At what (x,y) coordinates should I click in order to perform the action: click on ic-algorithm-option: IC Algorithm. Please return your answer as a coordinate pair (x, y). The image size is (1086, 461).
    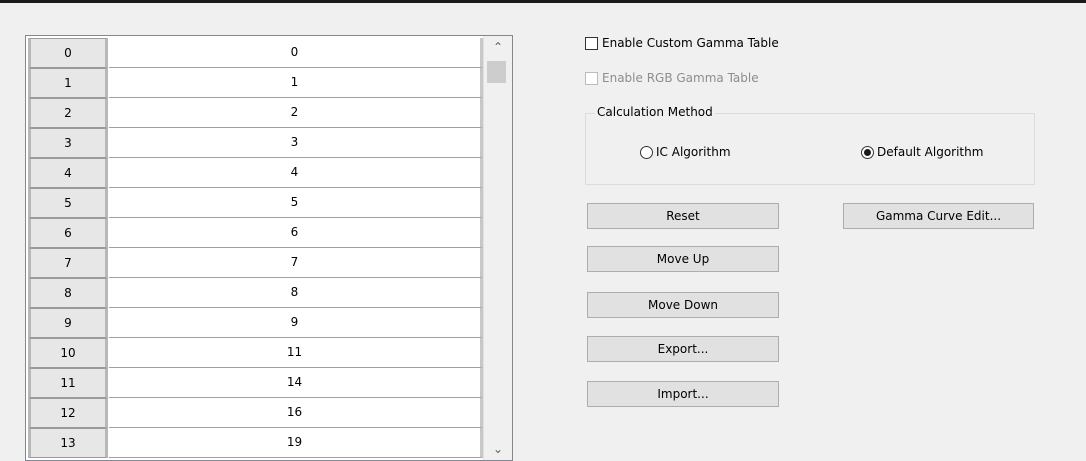
    Looking at the image, I should click on (685, 152).